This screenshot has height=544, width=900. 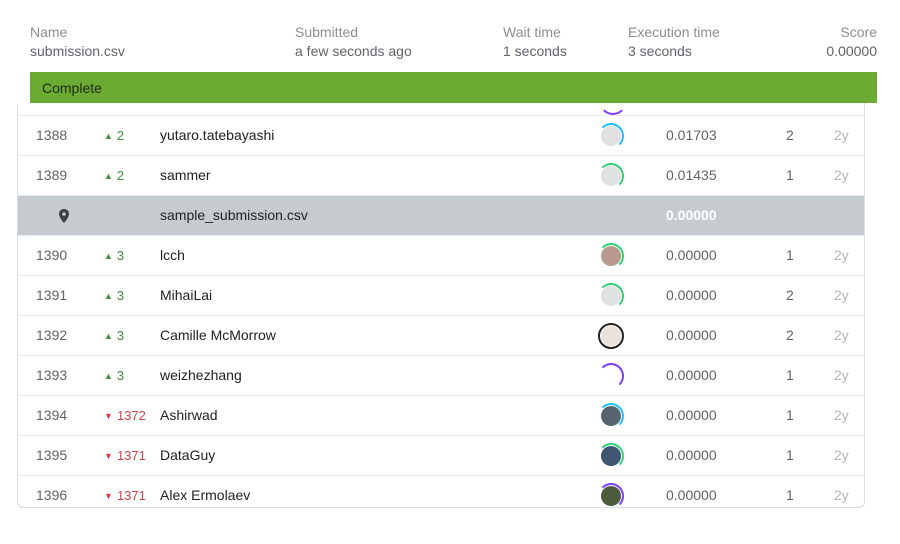 I want to click on empty-avatar, so click(x=611, y=376).